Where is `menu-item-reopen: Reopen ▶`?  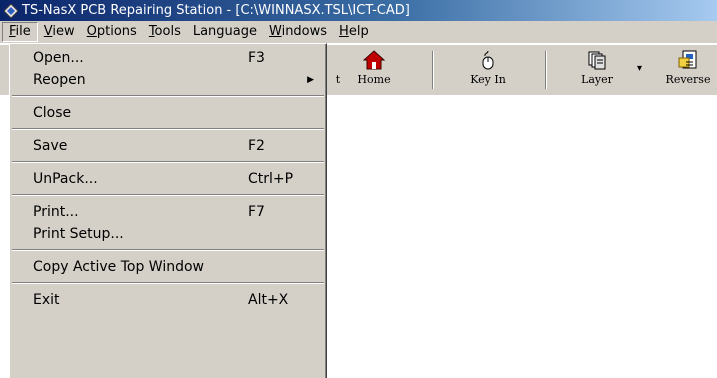 menu-item-reopen: Reopen ▶ is located at coordinates (168, 80).